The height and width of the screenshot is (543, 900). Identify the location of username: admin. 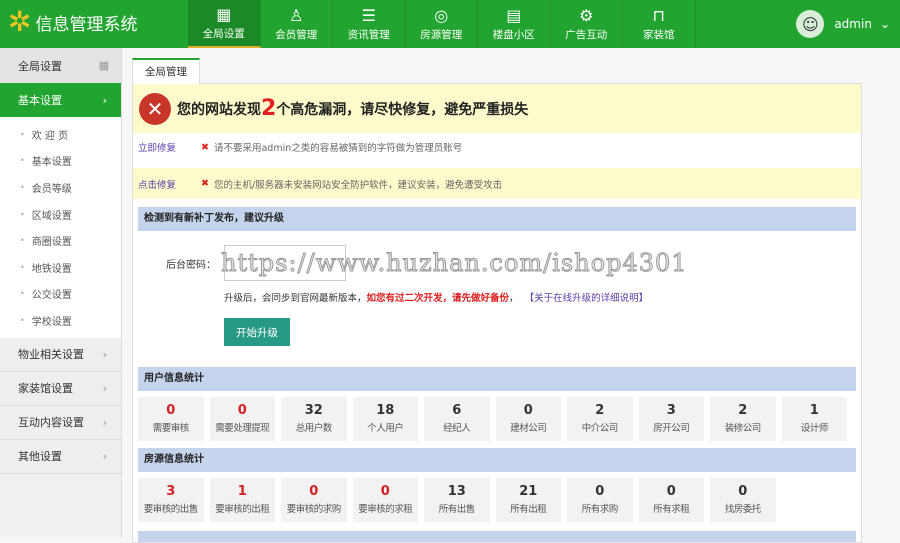
(853, 24).